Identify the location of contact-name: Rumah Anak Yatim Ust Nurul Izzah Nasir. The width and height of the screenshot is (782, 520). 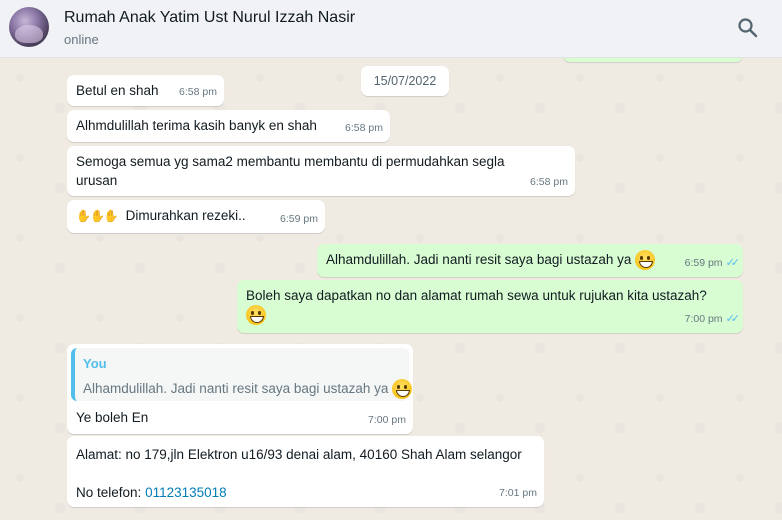
(209, 18).